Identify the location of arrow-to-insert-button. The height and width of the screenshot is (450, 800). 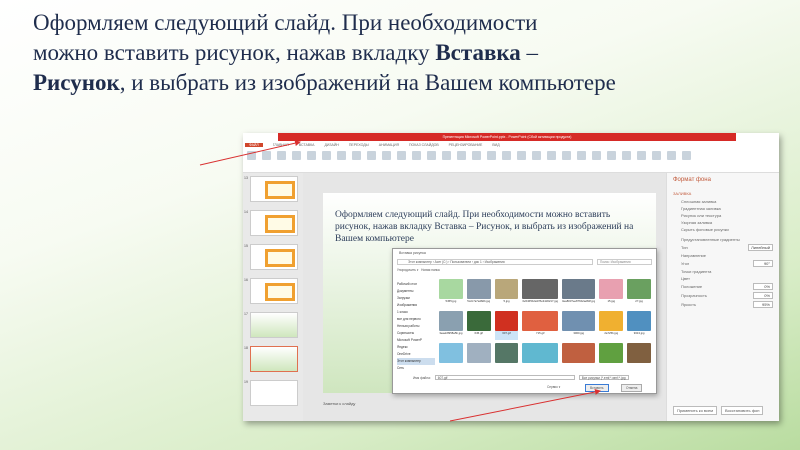
(525, 405).